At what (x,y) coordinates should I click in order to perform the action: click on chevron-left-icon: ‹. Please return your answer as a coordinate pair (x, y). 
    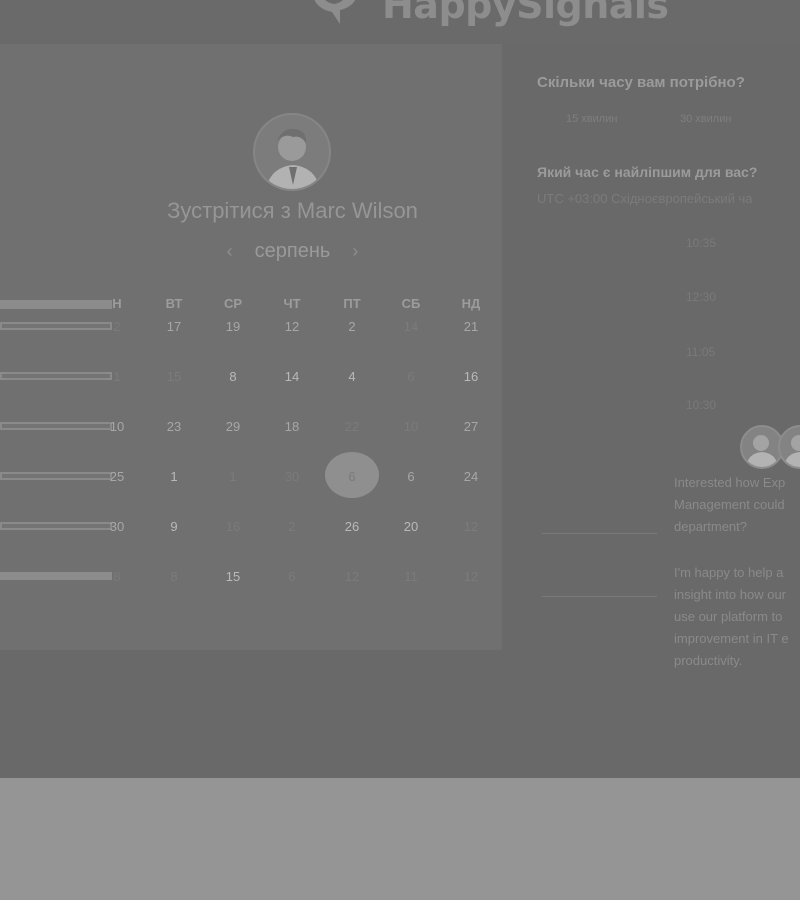
    Looking at the image, I should click on (230, 251).